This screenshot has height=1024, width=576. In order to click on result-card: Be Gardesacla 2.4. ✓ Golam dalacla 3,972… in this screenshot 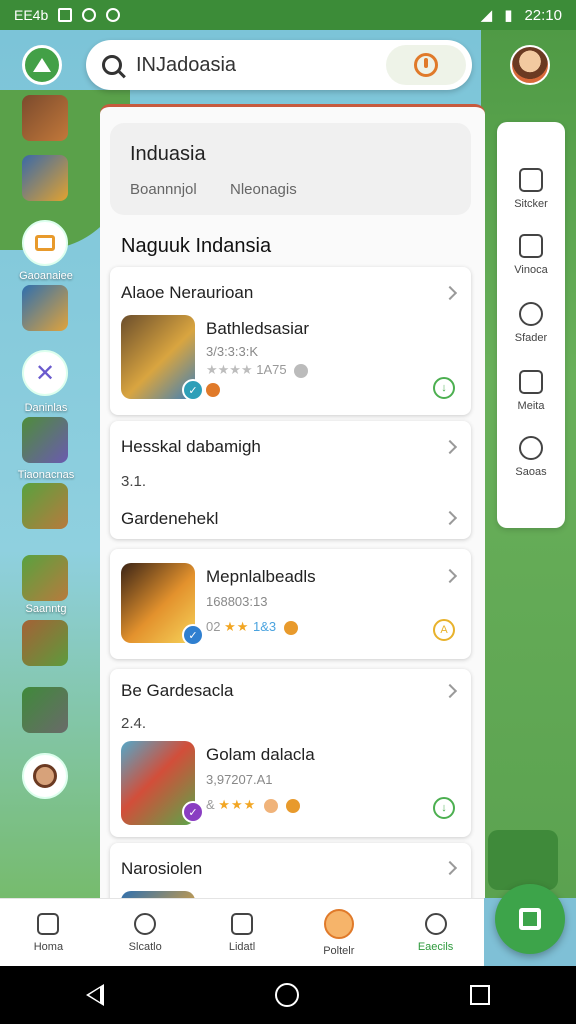, I will do `click(290, 753)`.